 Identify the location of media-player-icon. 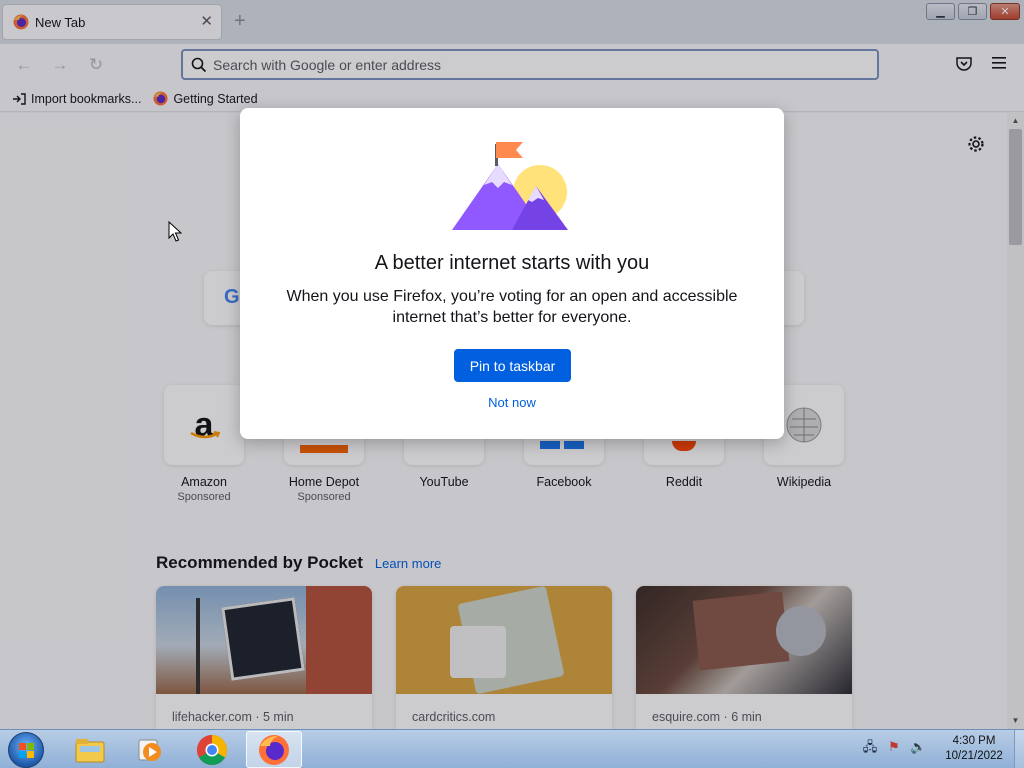
(149, 750).